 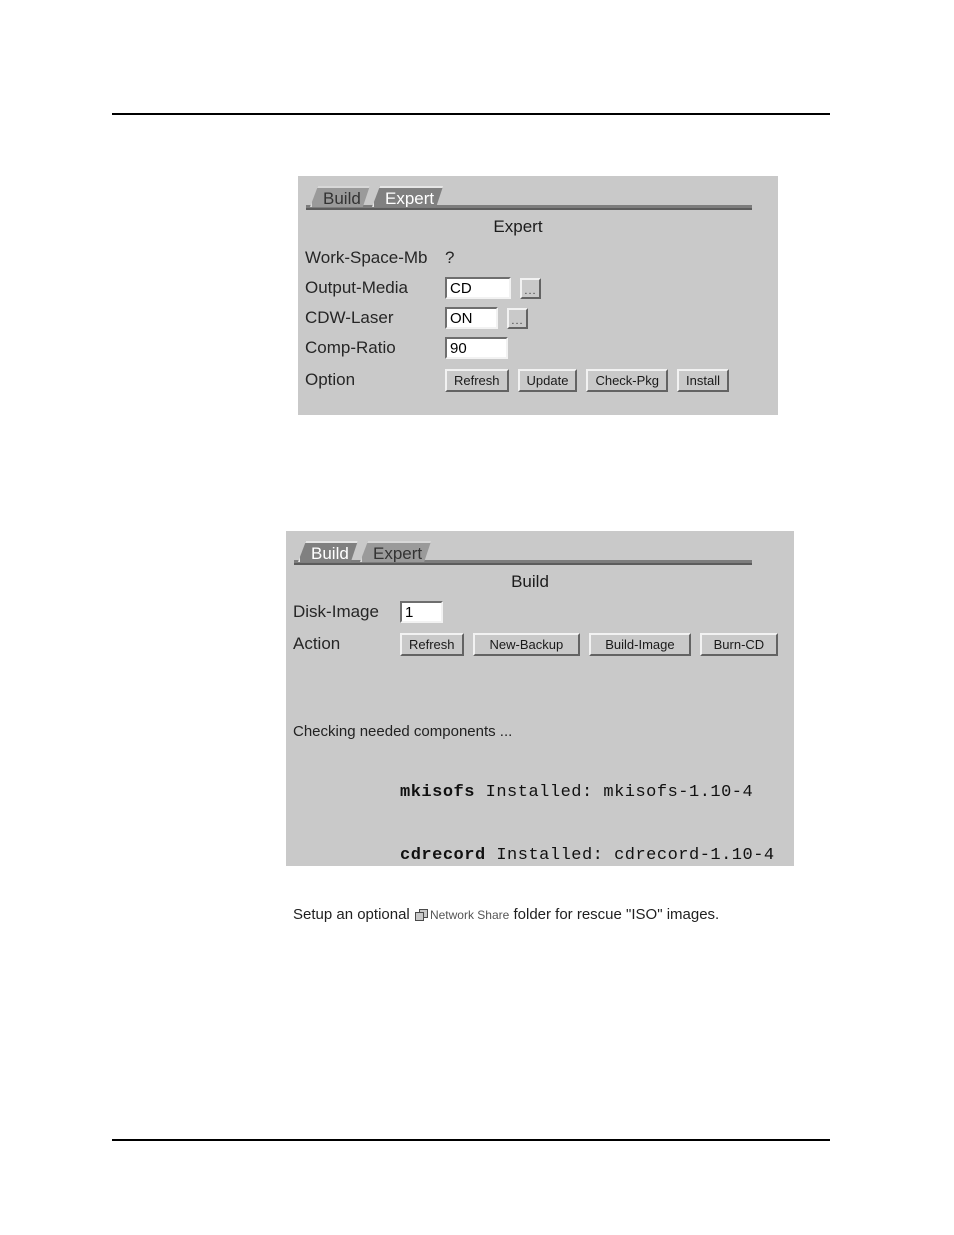 What do you see at coordinates (739, 644) in the screenshot?
I see `burn-cd-button: Burn-CD` at bounding box center [739, 644].